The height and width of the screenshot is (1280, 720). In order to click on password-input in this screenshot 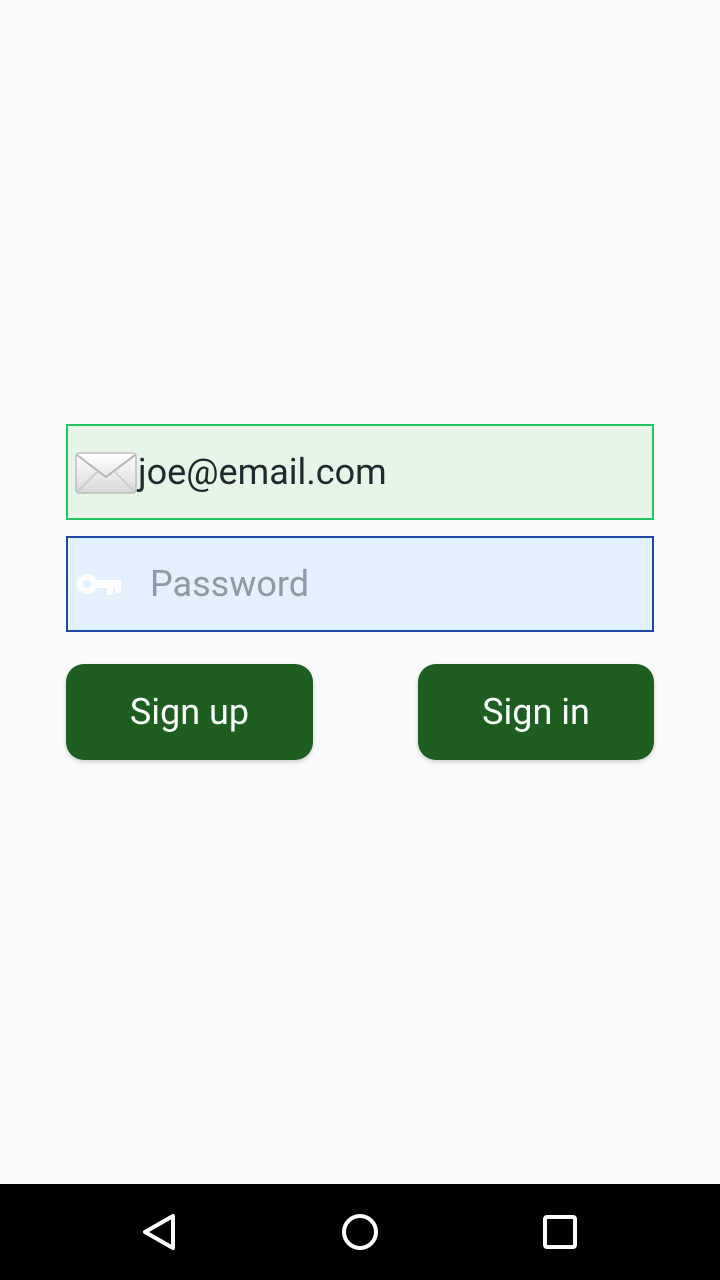, I will do `click(395, 584)`.